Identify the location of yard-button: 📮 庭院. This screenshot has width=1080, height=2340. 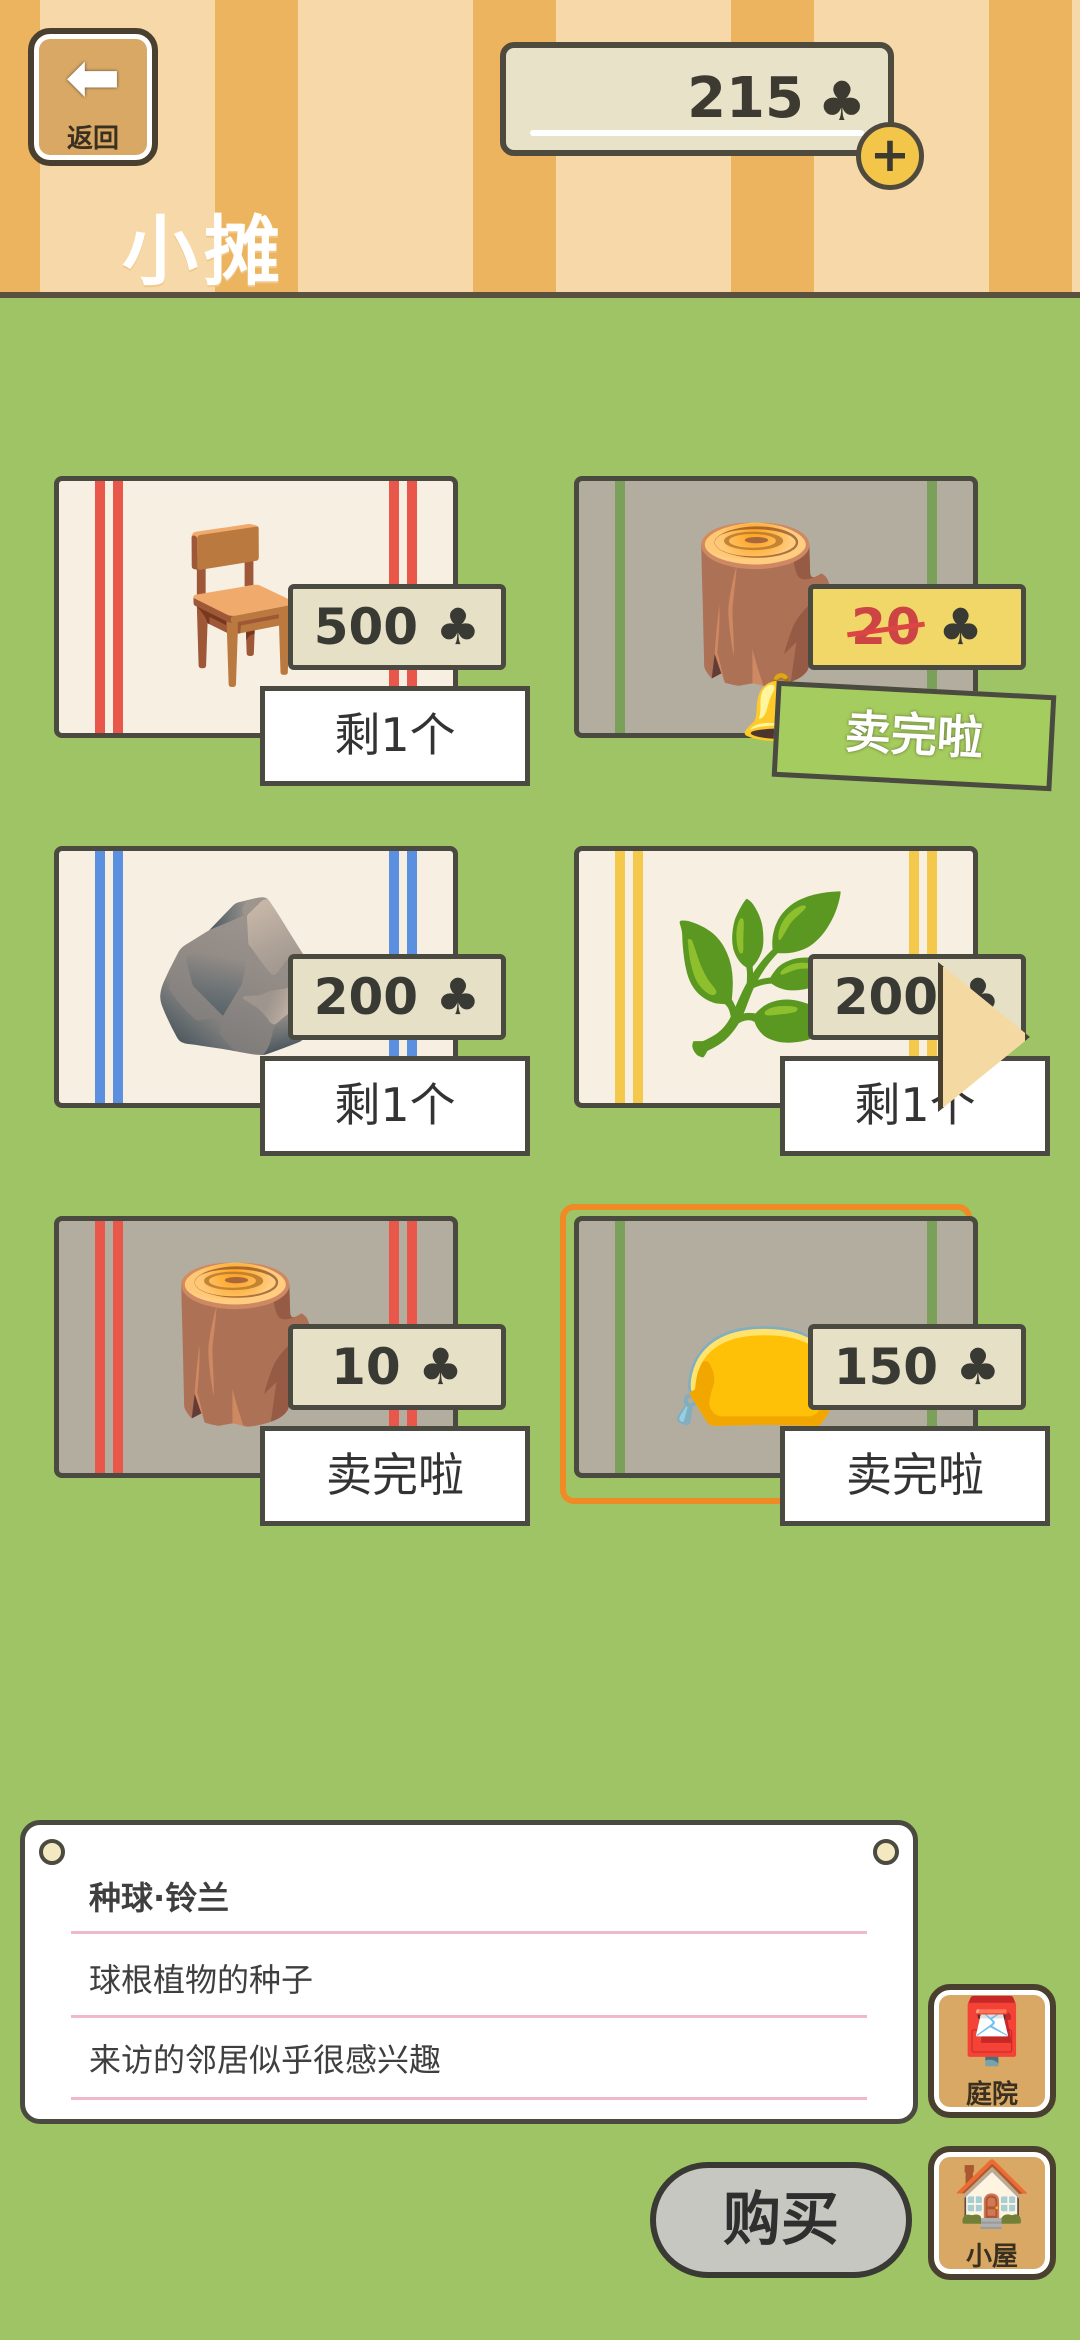
(992, 2051).